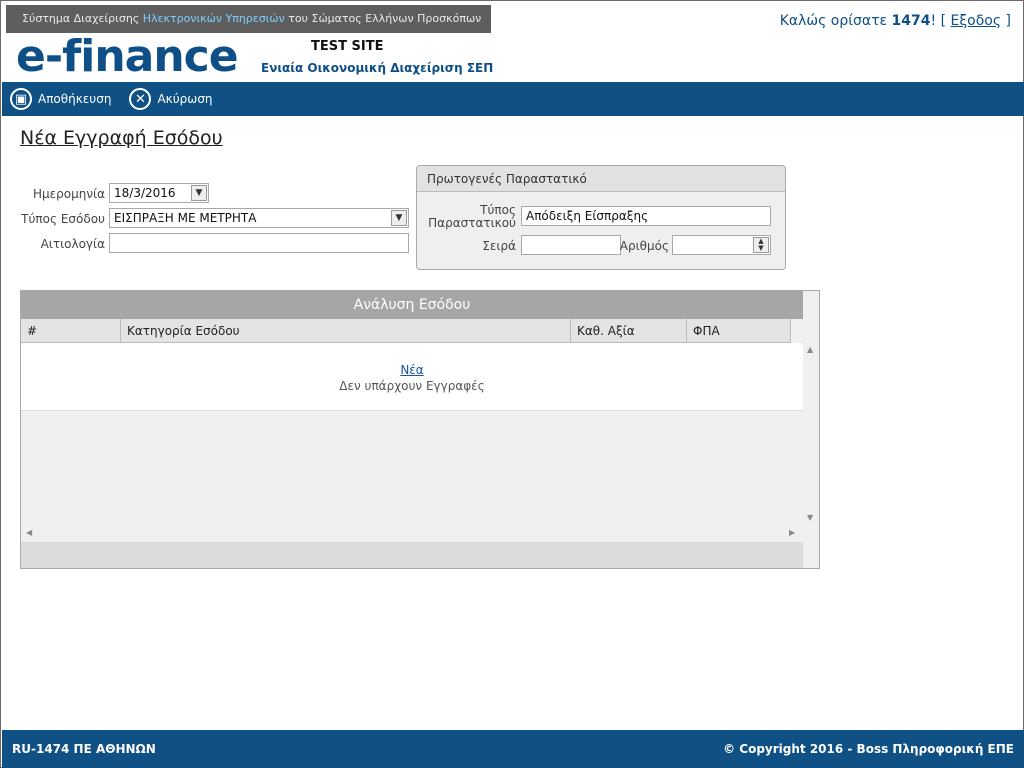  Describe the element at coordinates (347, 46) in the screenshot. I see `test-site-label: TEST SITE` at that location.